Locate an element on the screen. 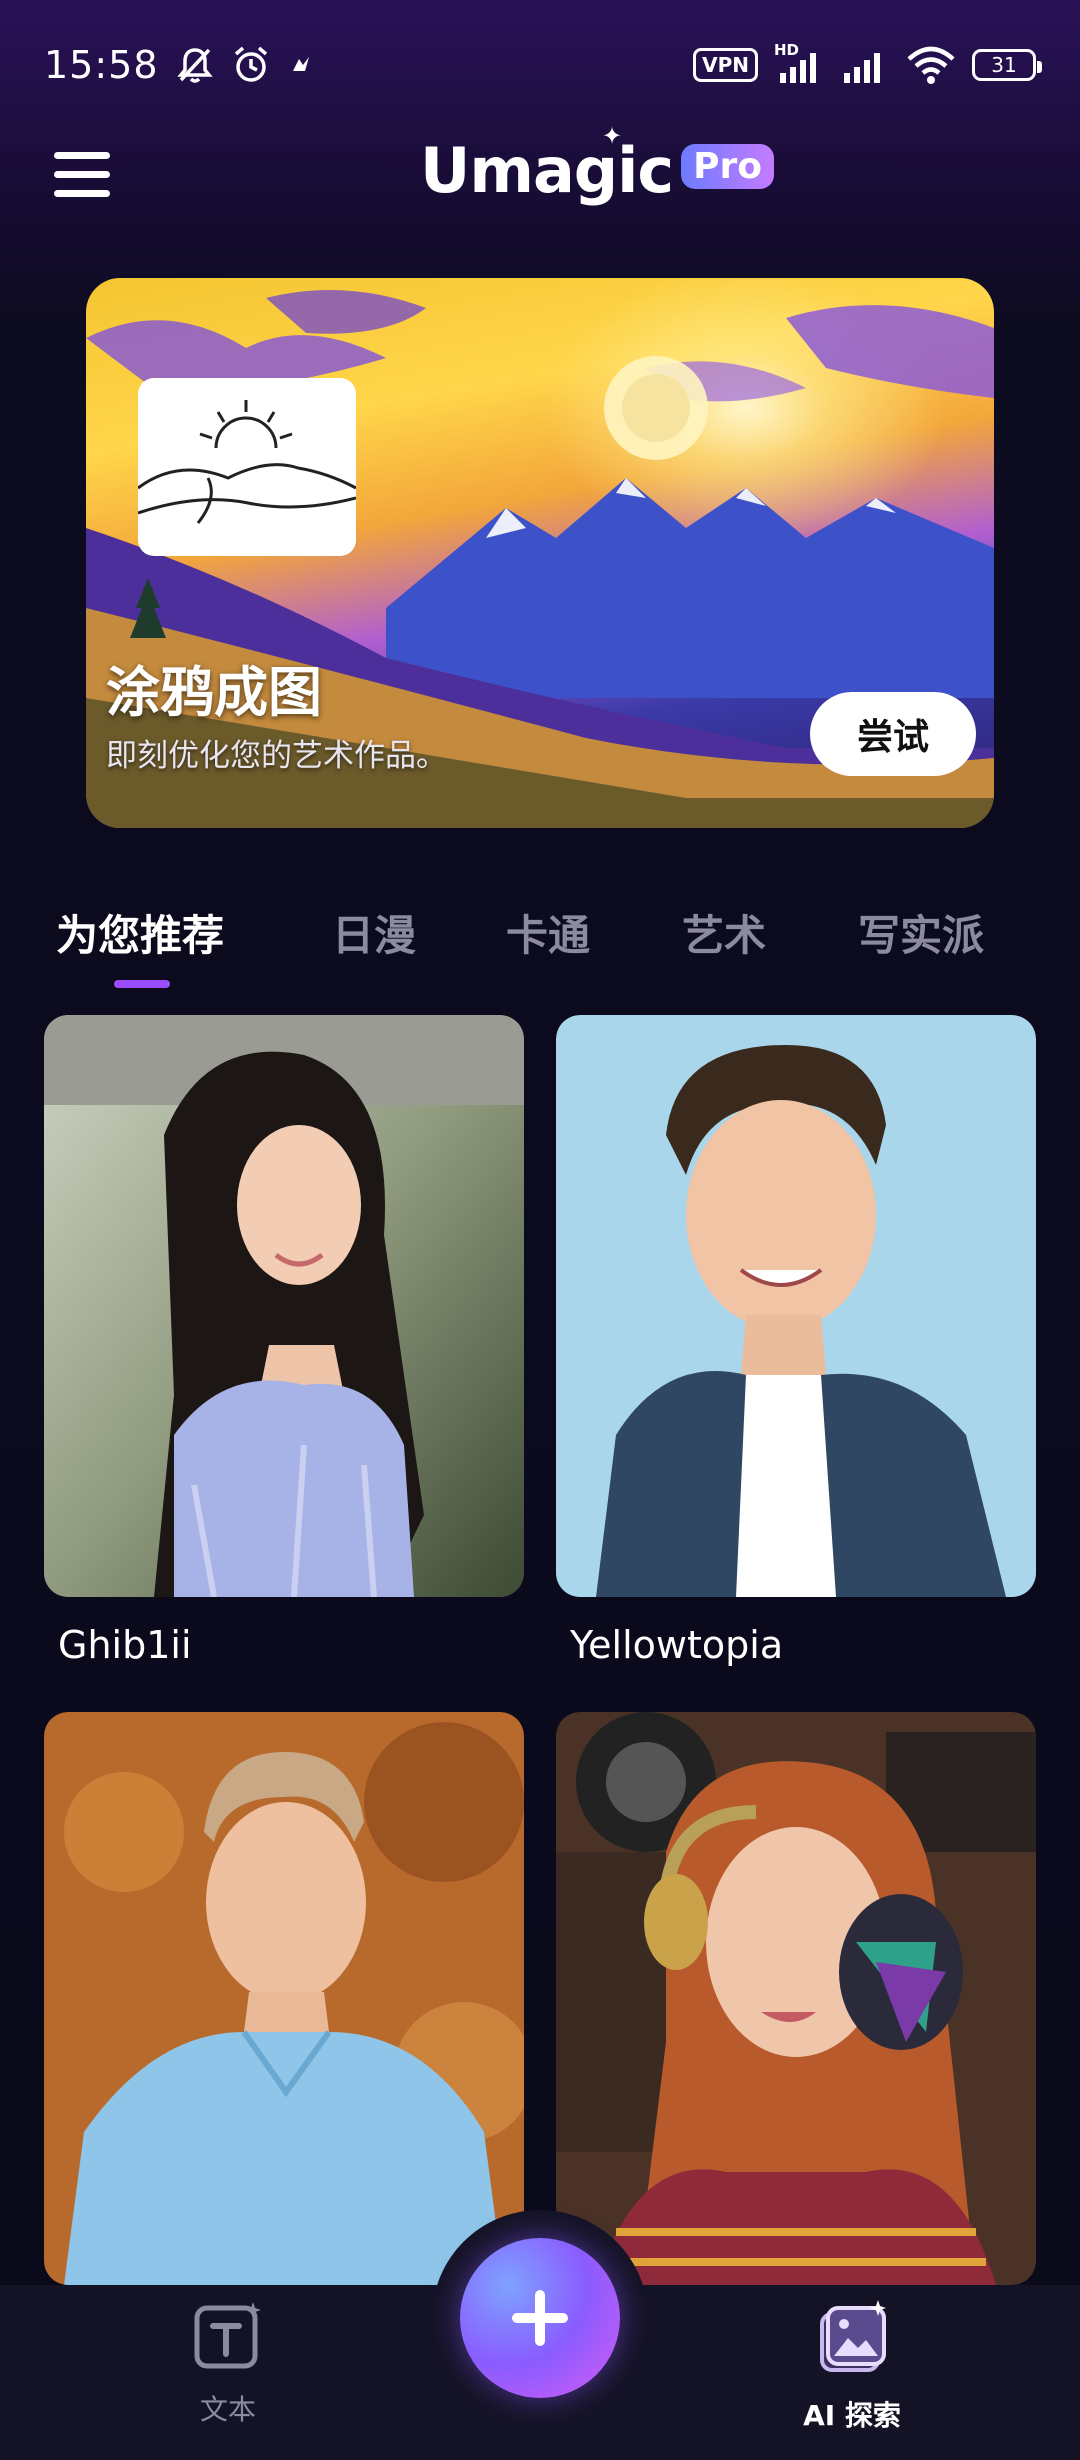 The width and height of the screenshot is (1080, 2460). banner-subtitle: 即刻优化您的艺术作品。 is located at coordinates (276, 756).